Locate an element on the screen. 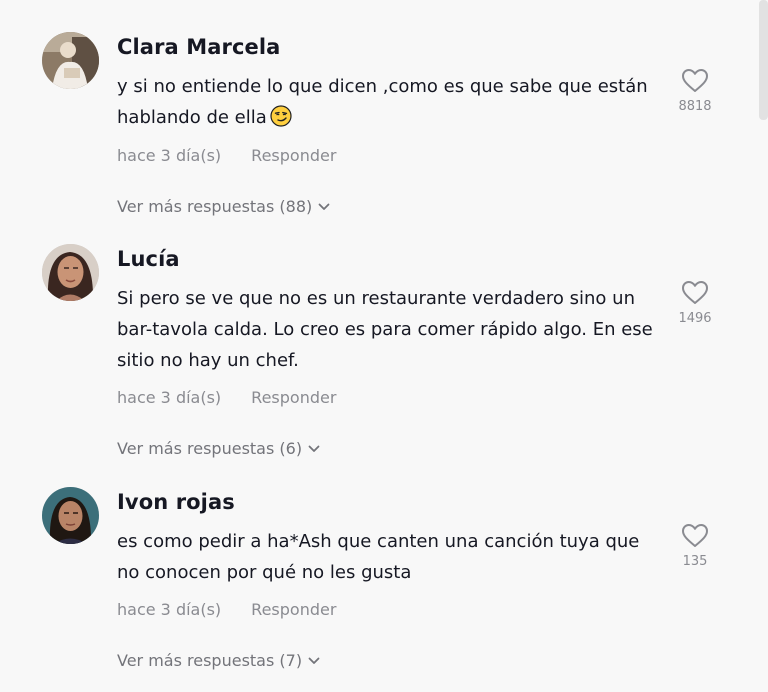 This screenshot has width=768, height=692. like-group: 8818 is located at coordinates (695, 91).